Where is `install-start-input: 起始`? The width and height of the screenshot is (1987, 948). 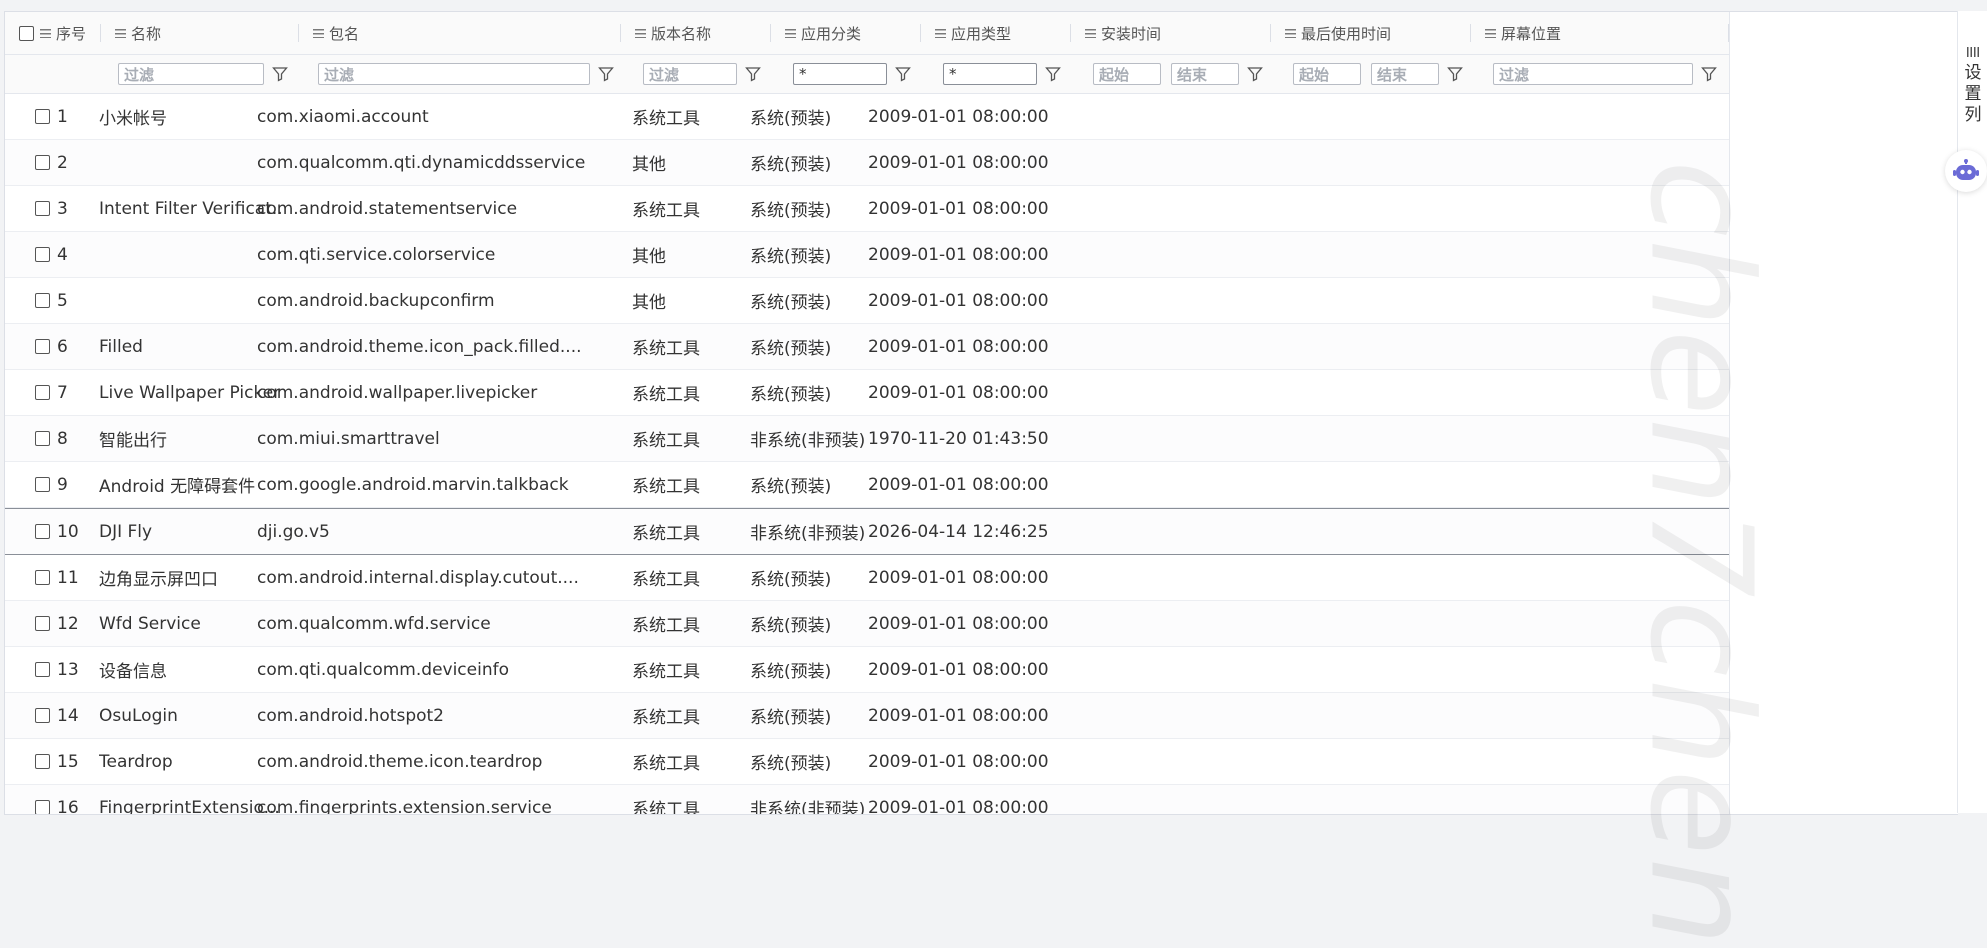 install-start-input: 起始 is located at coordinates (1127, 74).